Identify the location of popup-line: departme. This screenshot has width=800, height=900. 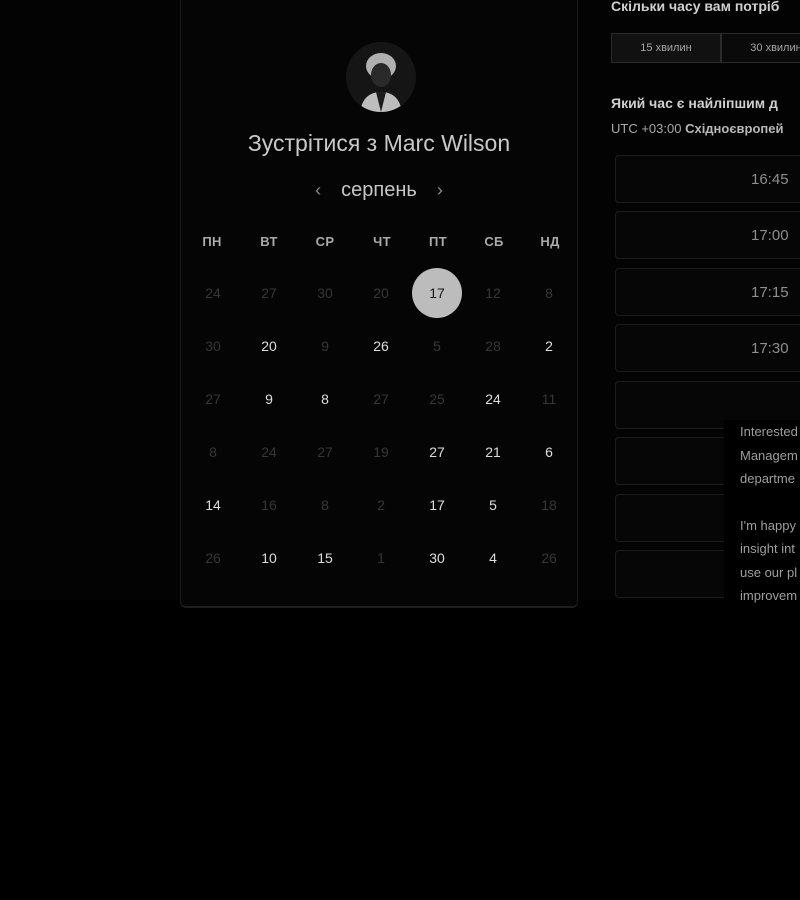
(767, 478).